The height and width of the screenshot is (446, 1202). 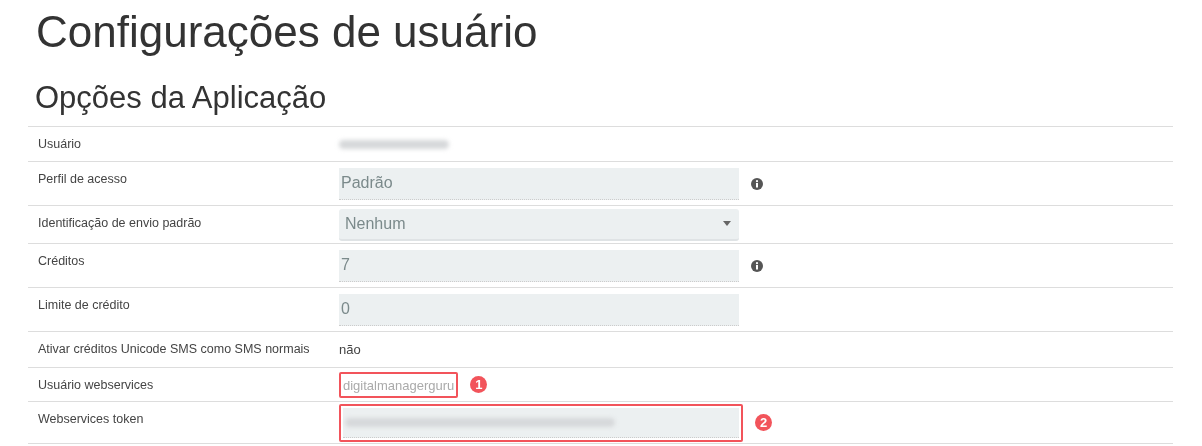 What do you see at coordinates (479, 384) in the screenshot?
I see `number-badge: 1` at bounding box center [479, 384].